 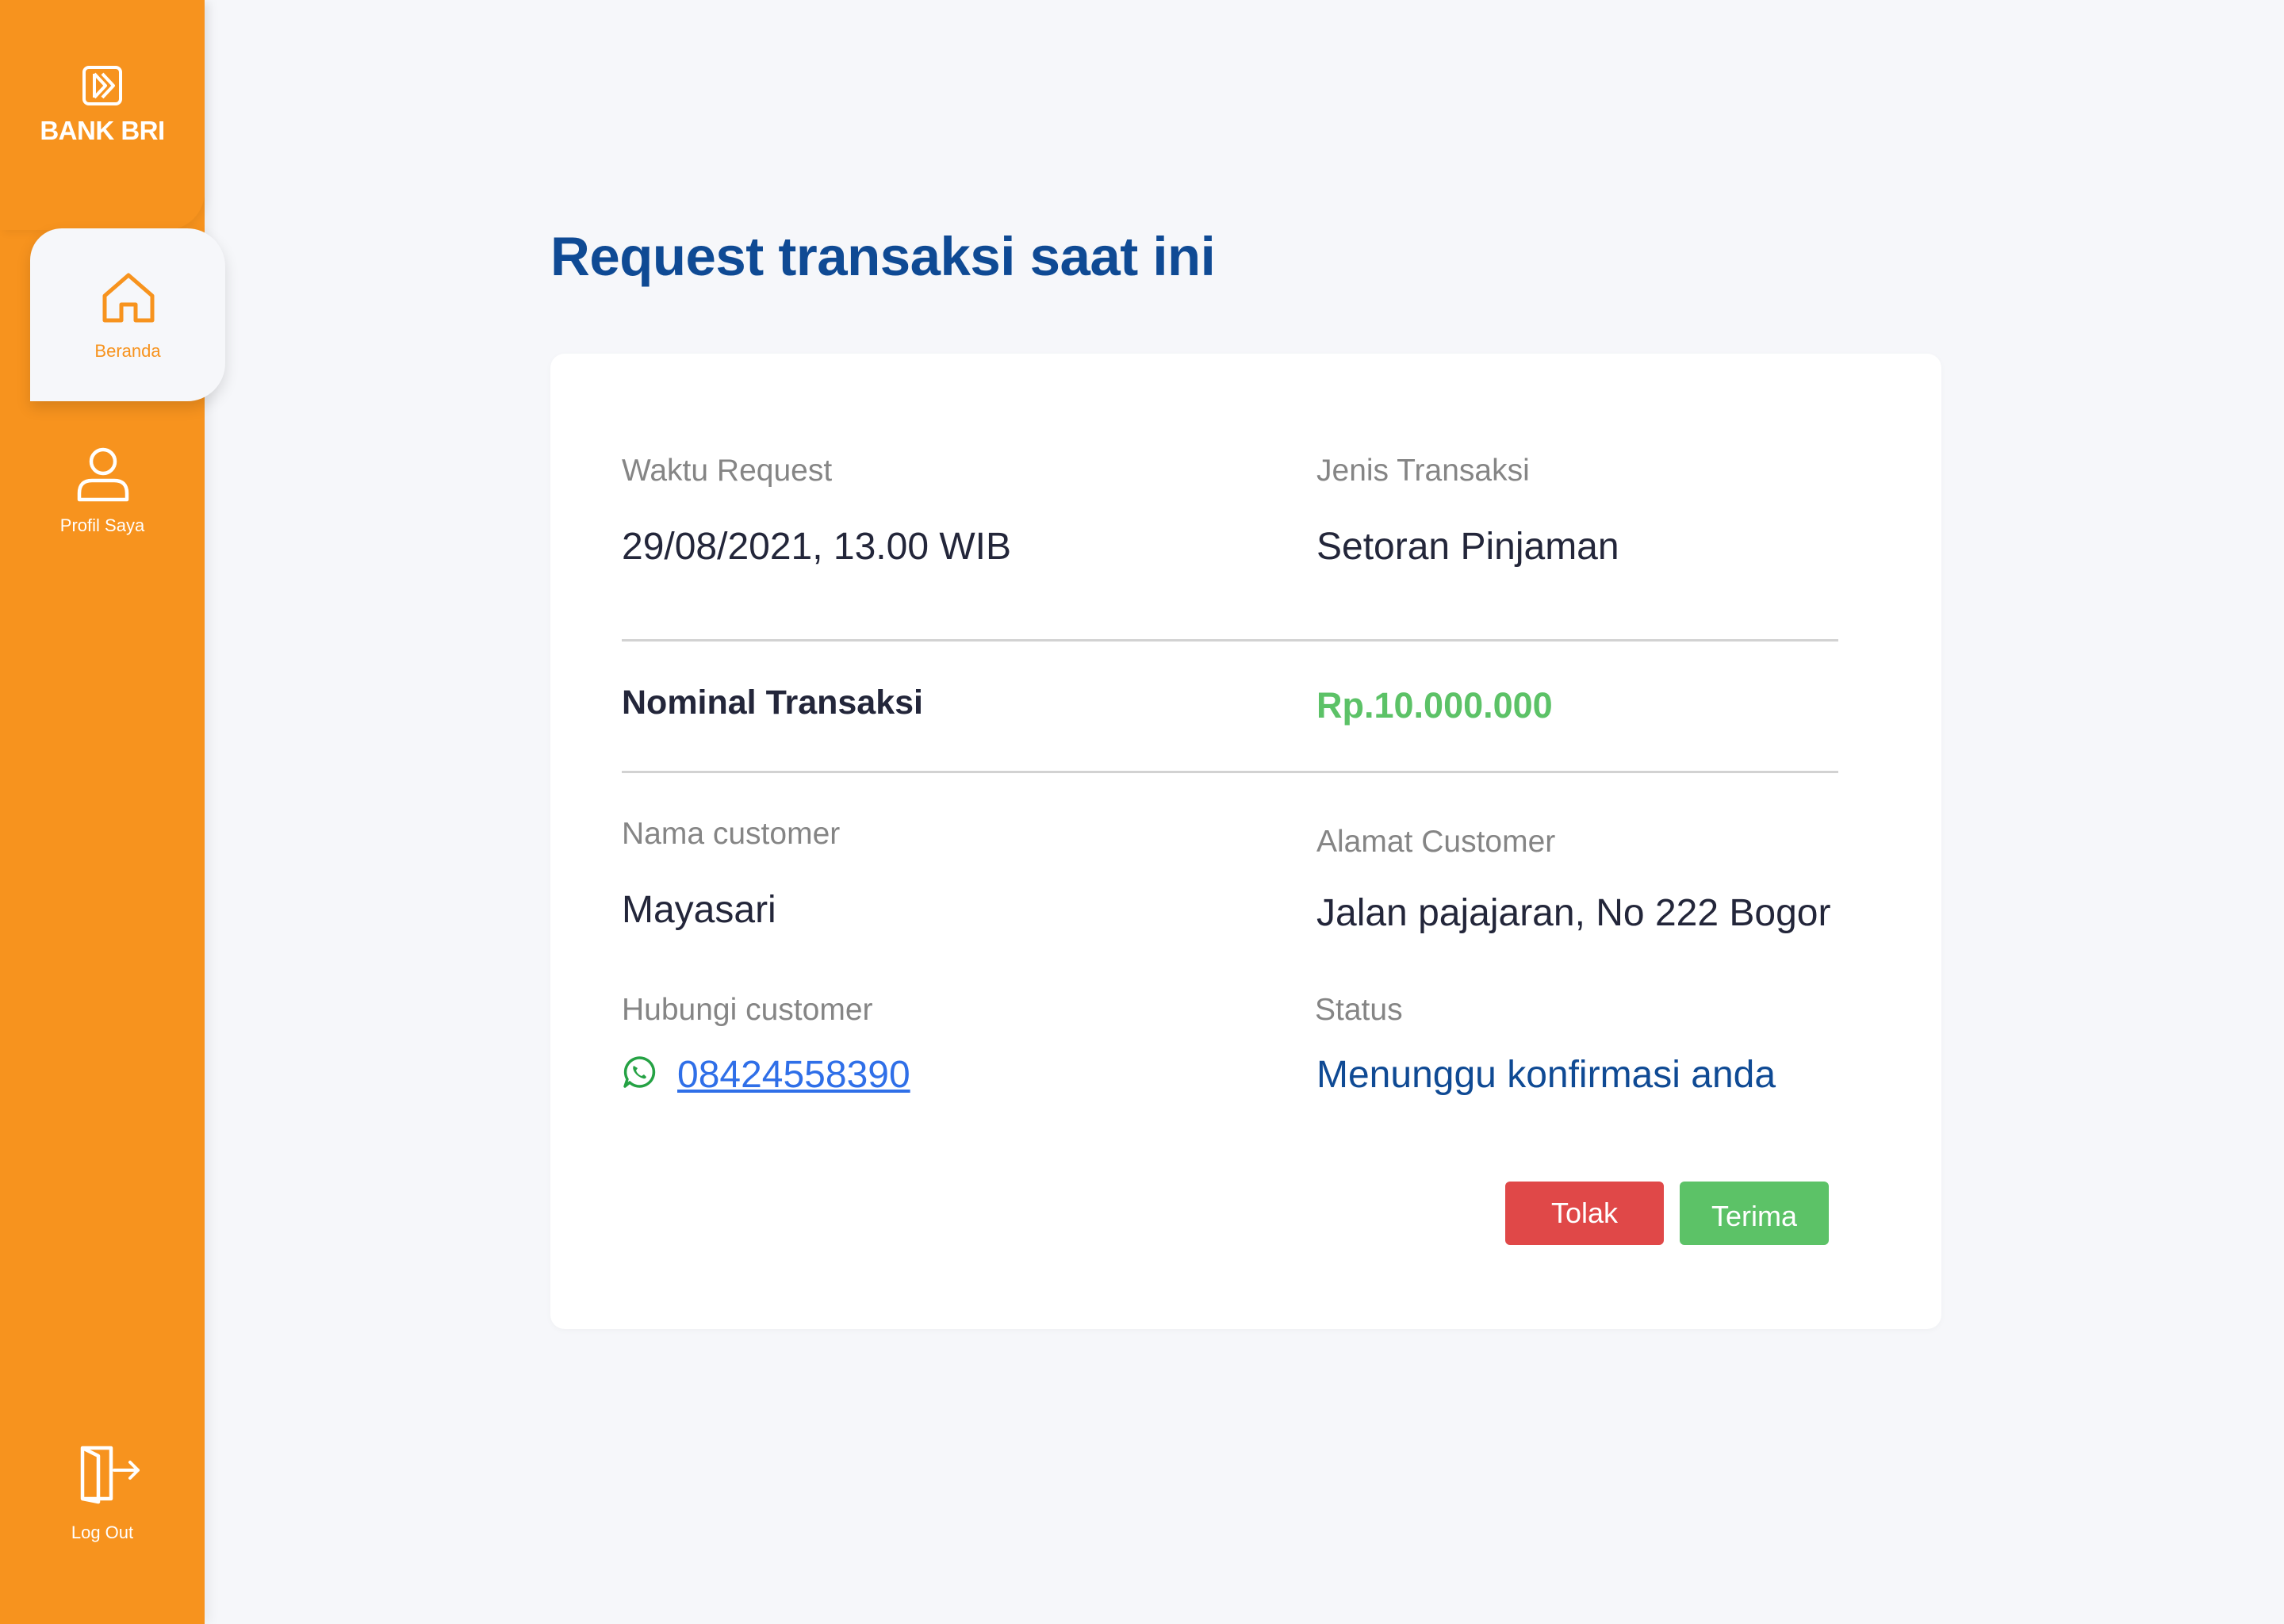 What do you see at coordinates (128, 298) in the screenshot?
I see `home-icon` at bounding box center [128, 298].